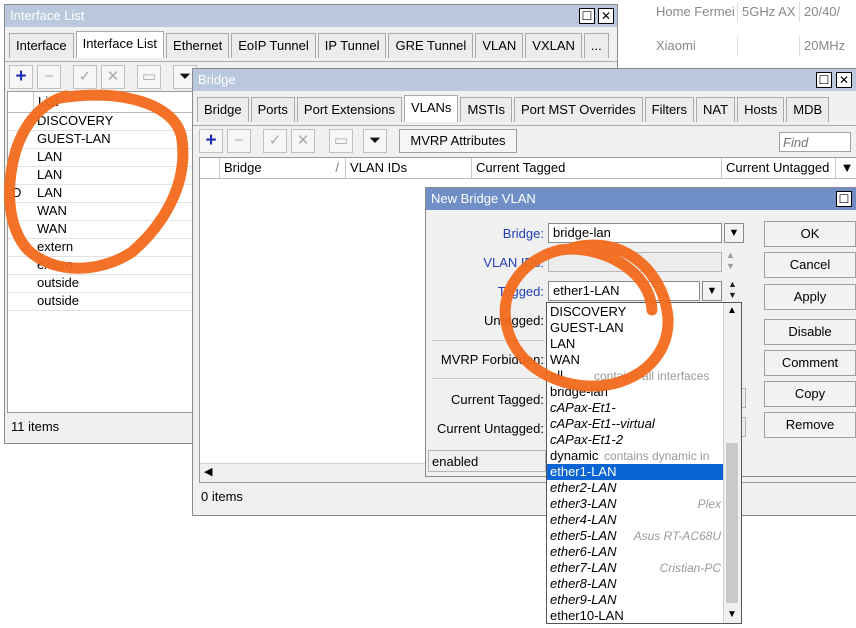 The image size is (856, 628). I want to click on tab-mstis: MSTIs, so click(486, 109).